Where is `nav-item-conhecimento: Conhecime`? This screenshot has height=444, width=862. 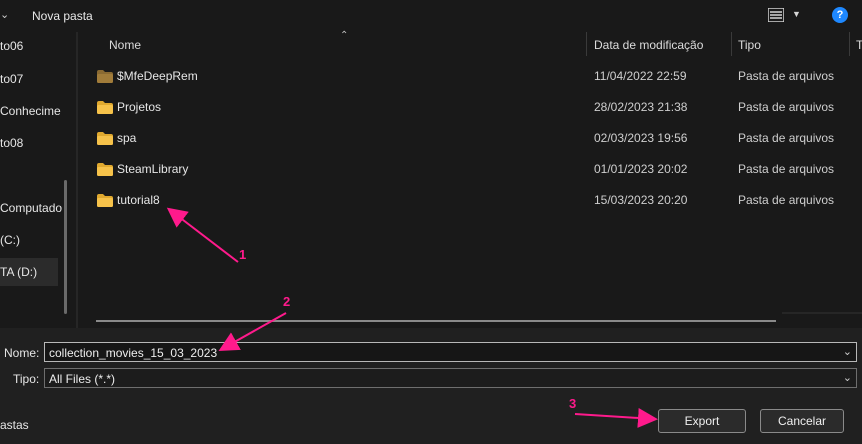
nav-item-conhecimento: Conhecime is located at coordinates (39, 111).